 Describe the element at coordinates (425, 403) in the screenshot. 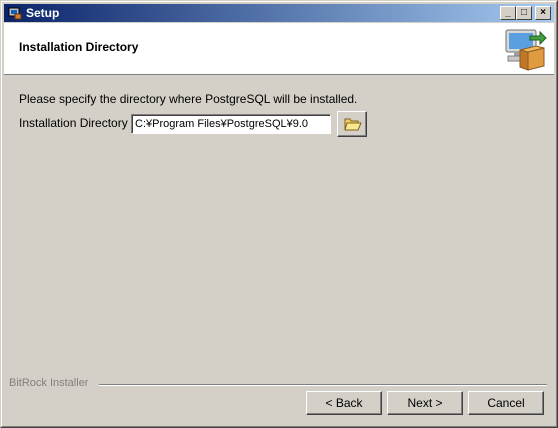

I see `next-button: Next >` at that location.